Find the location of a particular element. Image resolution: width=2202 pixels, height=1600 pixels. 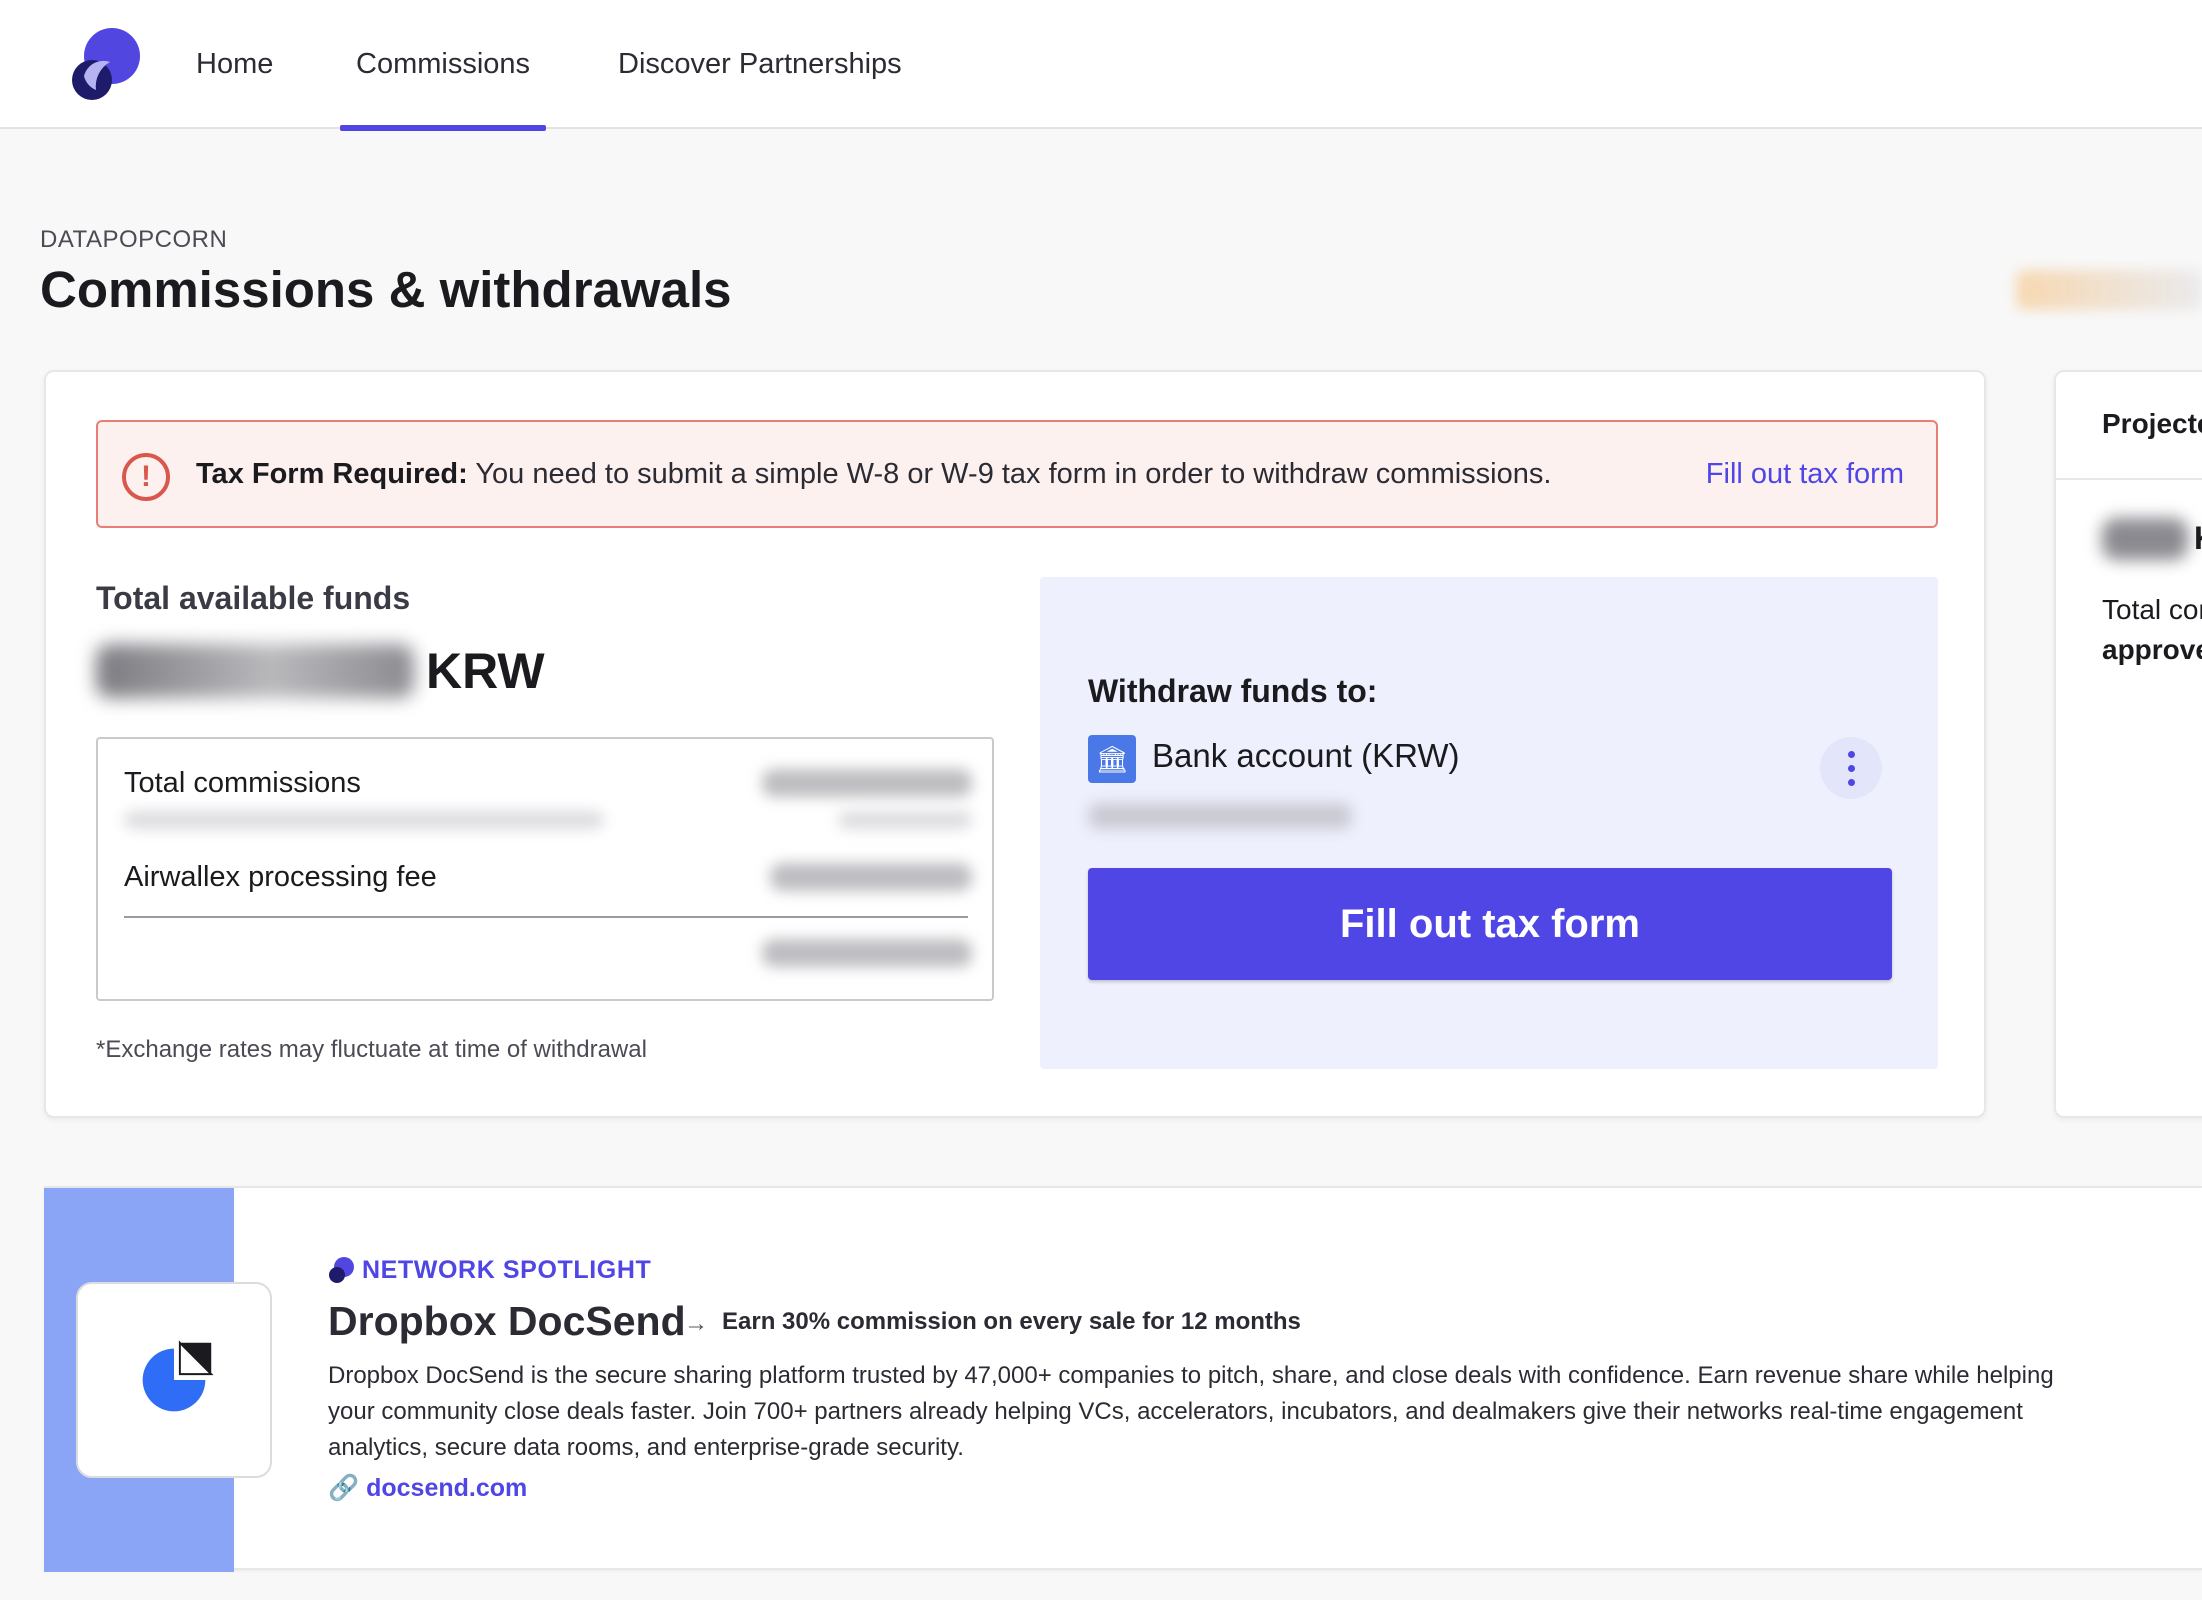

spotlight-link: 🔗 docsend.com is located at coordinates (427, 1488).